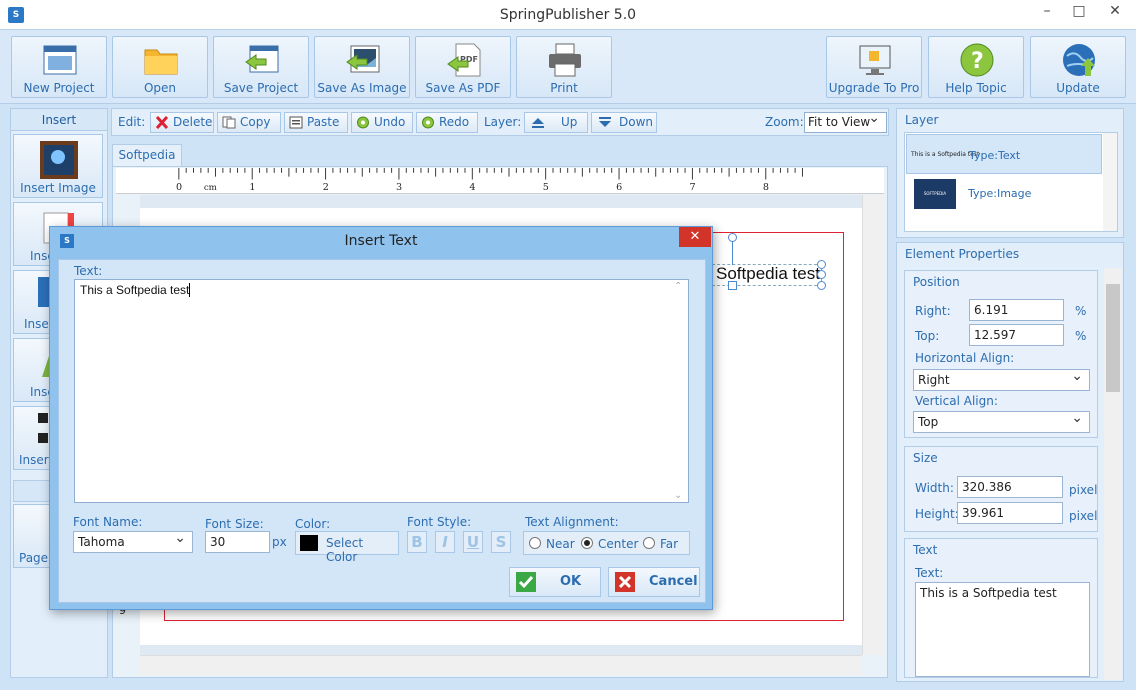 This screenshot has width=1136, height=690. What do you see at coordinates (133, 540) in the screenshot?
I see `font-name-select: Tahoma` at bounding box center [133, 540].